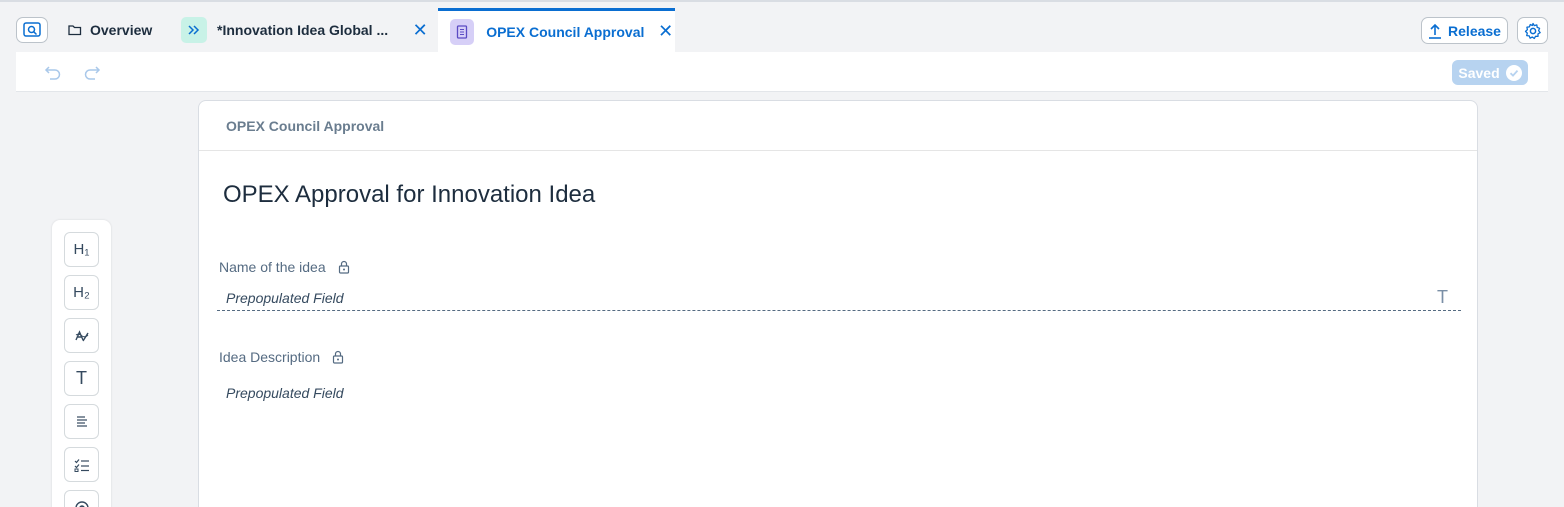  I want to click on release-label: Release, so click(1474, 30).